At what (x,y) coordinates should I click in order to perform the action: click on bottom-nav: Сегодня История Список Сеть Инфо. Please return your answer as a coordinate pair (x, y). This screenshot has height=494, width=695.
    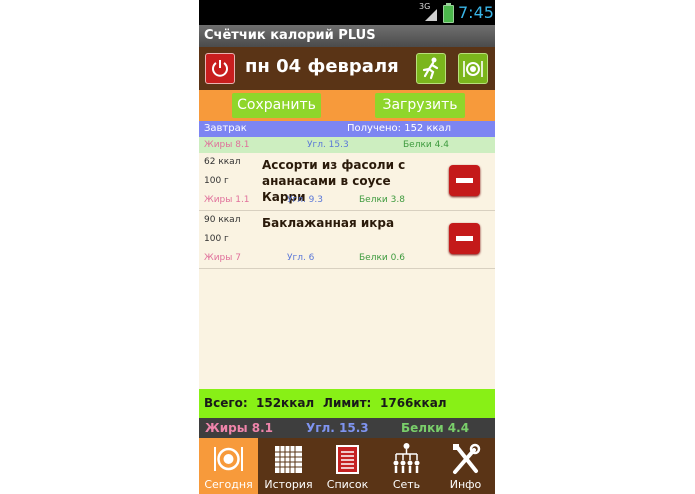
    Looking at the image, I should click on (347, 466).